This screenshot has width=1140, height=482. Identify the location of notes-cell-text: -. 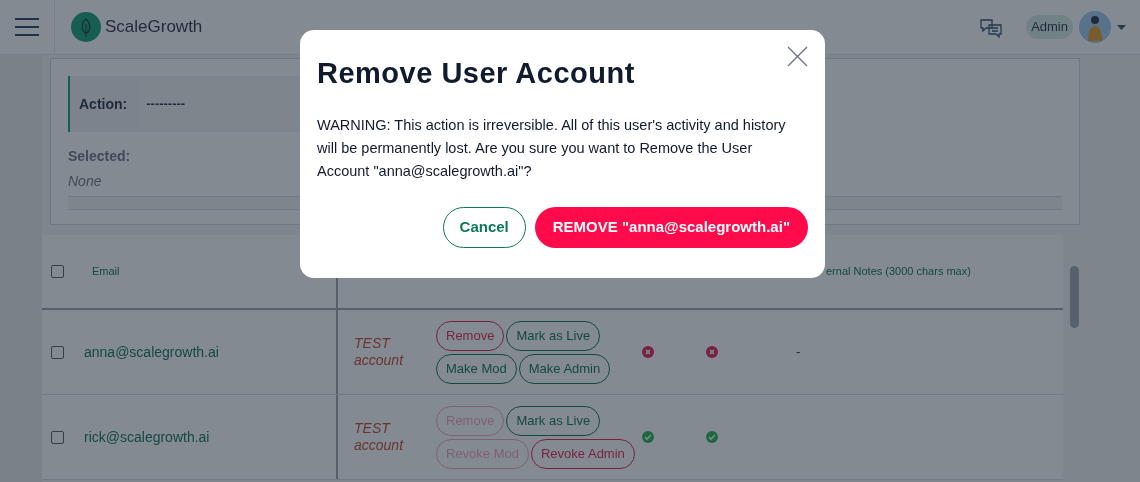
(798, 352).